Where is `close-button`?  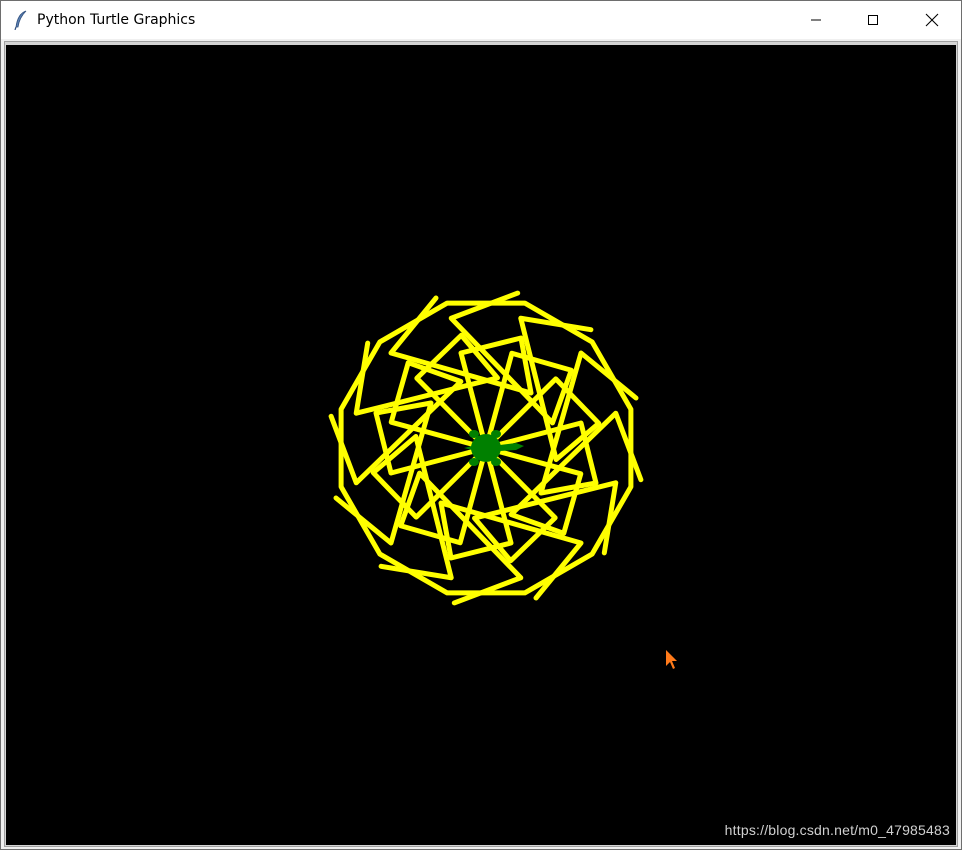 close-button is located at coordinates (932, 20).